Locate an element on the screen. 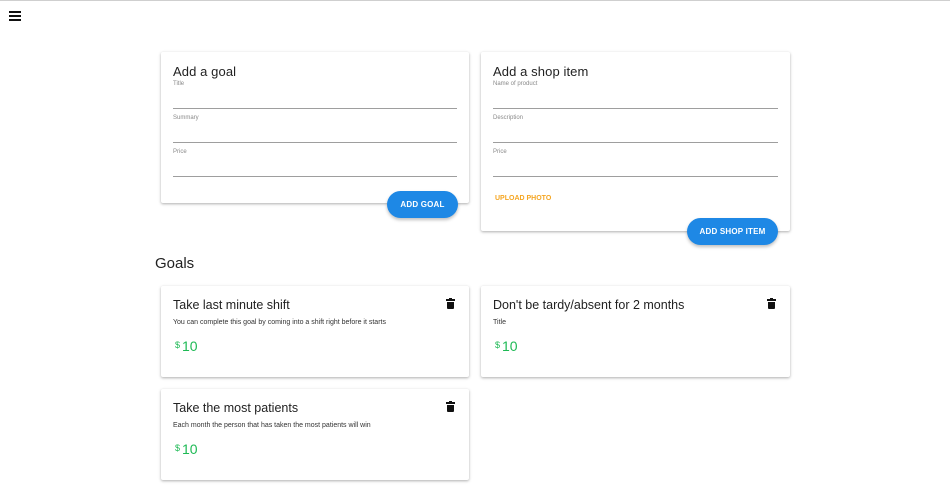 The image size is (950, 485). goal-title-label: Title is located at coordinates (179, 84).